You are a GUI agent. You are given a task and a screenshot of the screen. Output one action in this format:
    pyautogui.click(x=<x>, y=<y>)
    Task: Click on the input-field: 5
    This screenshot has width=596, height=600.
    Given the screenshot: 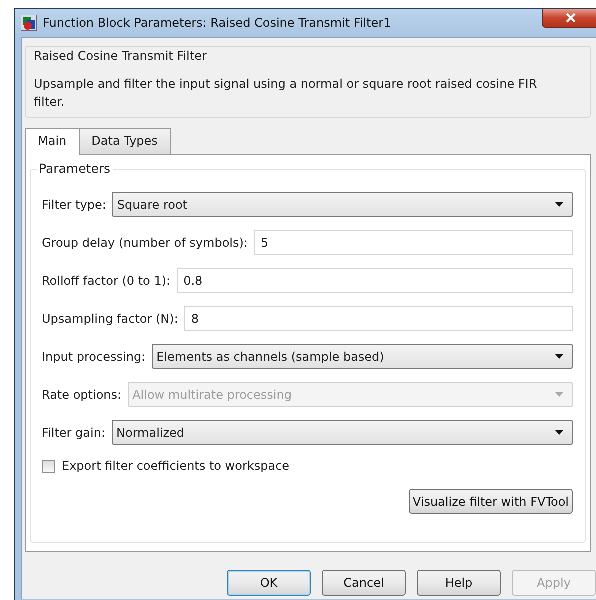 What is the action you would take?
    pyautogui.click(x=413, y=242)
    